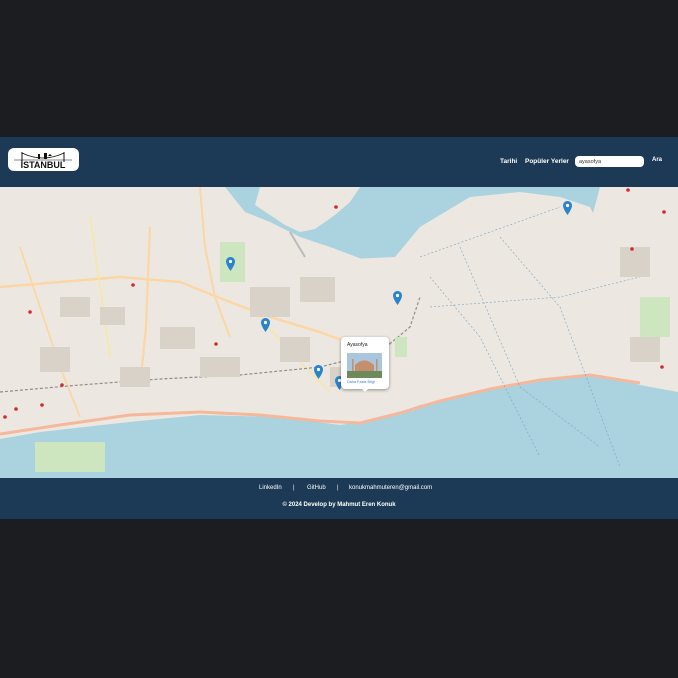 The width and height of the screenshot is (678, 678). I want to click on footer-link-email: konukmahmuteren@gmail.com, so click(390, 488).